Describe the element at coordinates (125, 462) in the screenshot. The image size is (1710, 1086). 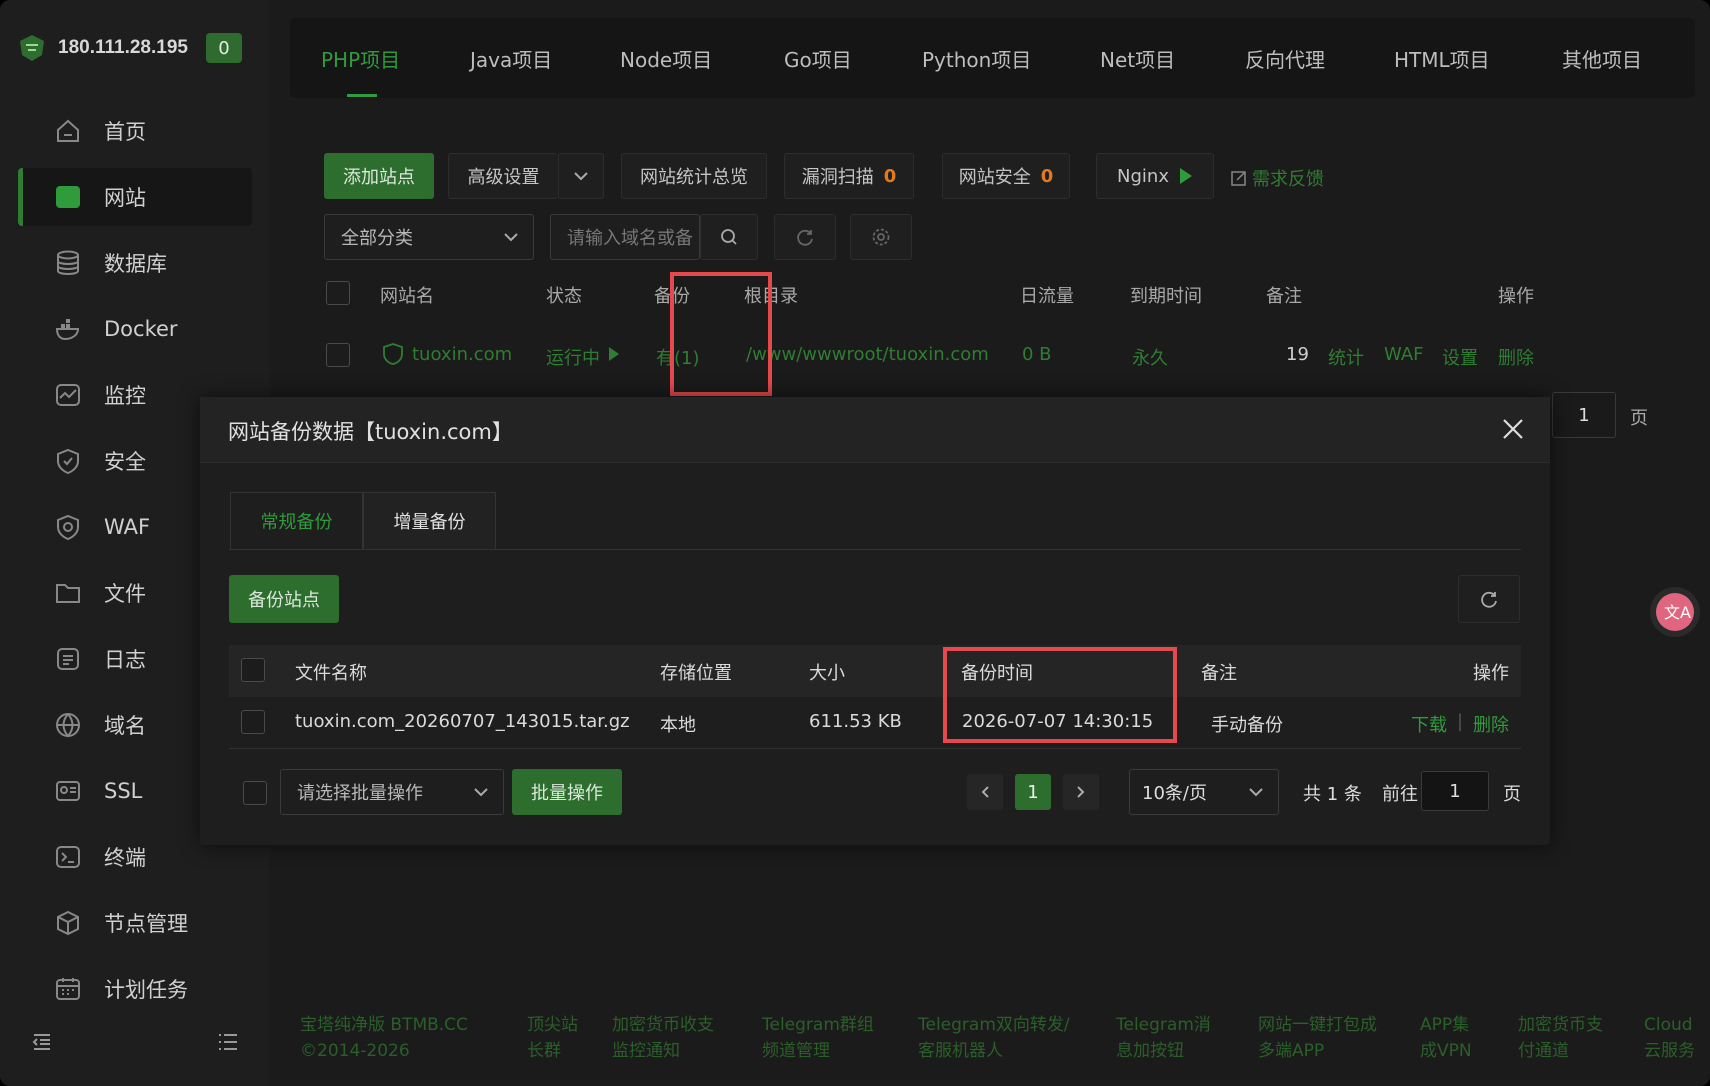
I see `sidebar-item-label: 安全` at that location.